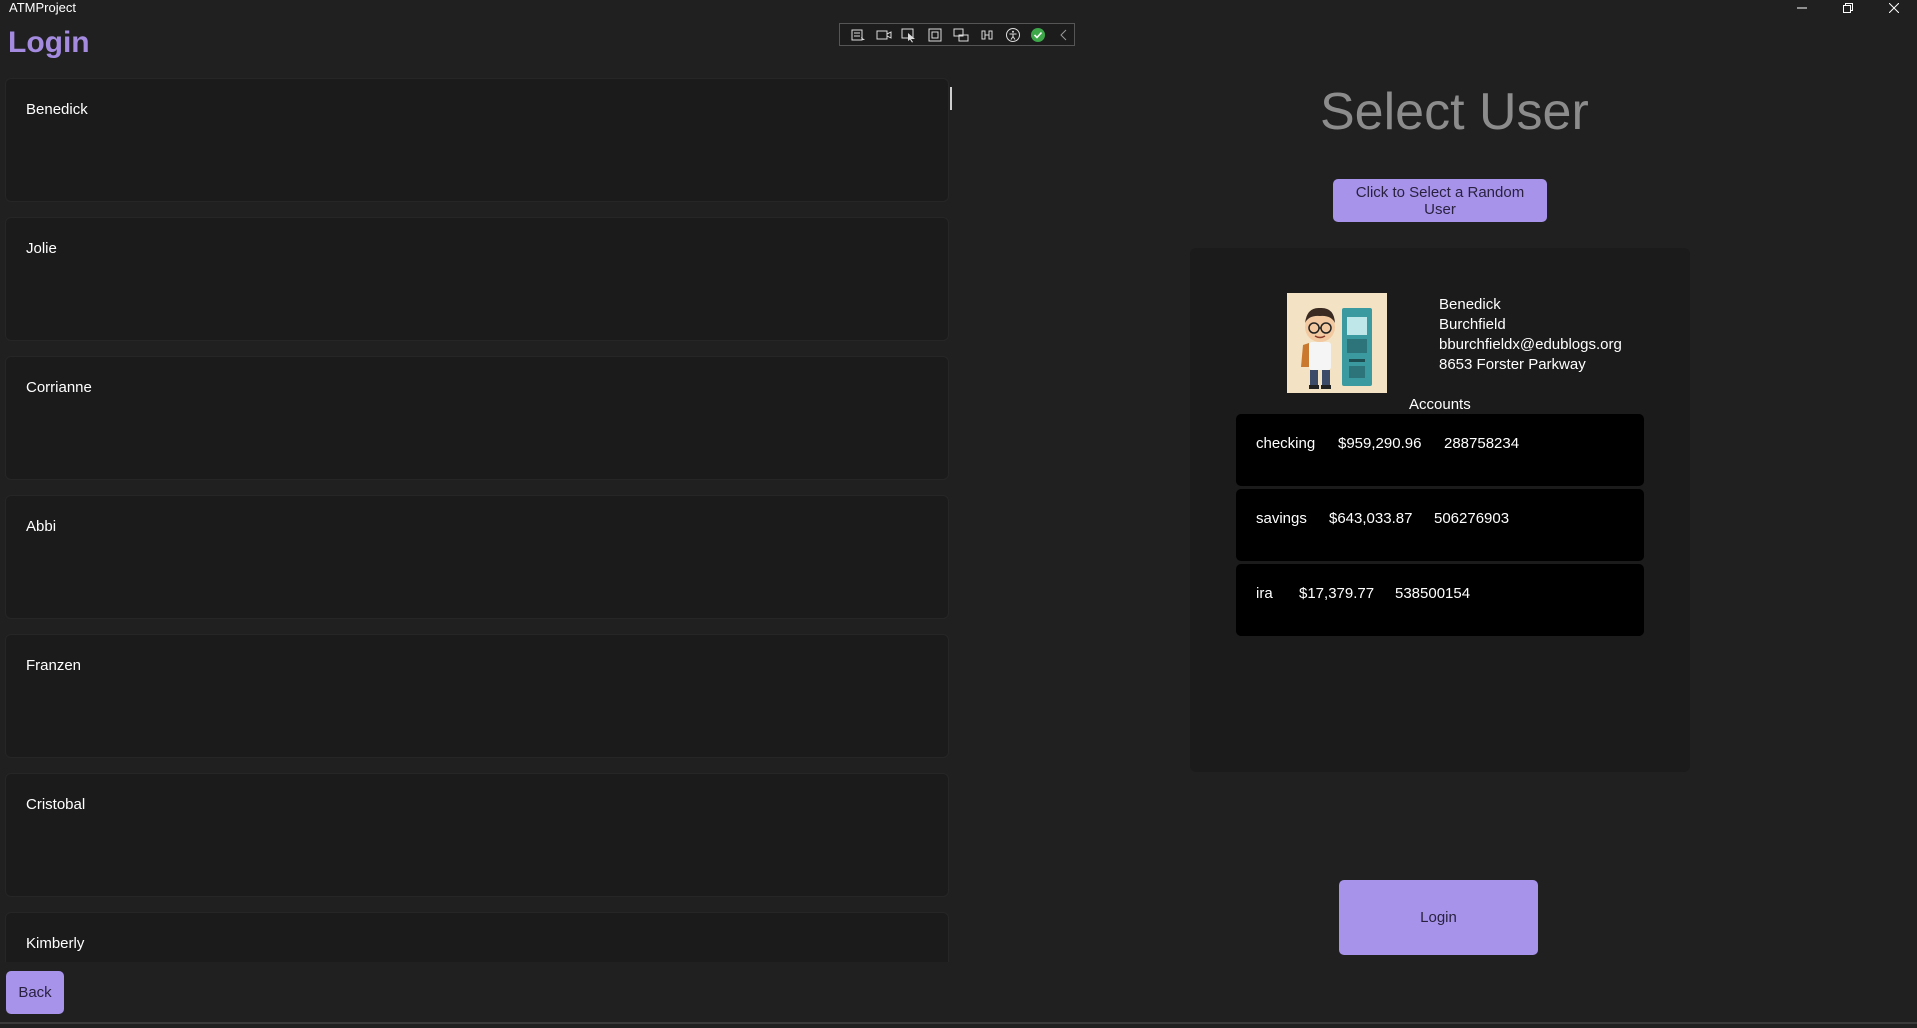 Image resolution: width=1917 pixels, height=1028 pixels. I want to click on avatar-illustration, so click(1337, 343).